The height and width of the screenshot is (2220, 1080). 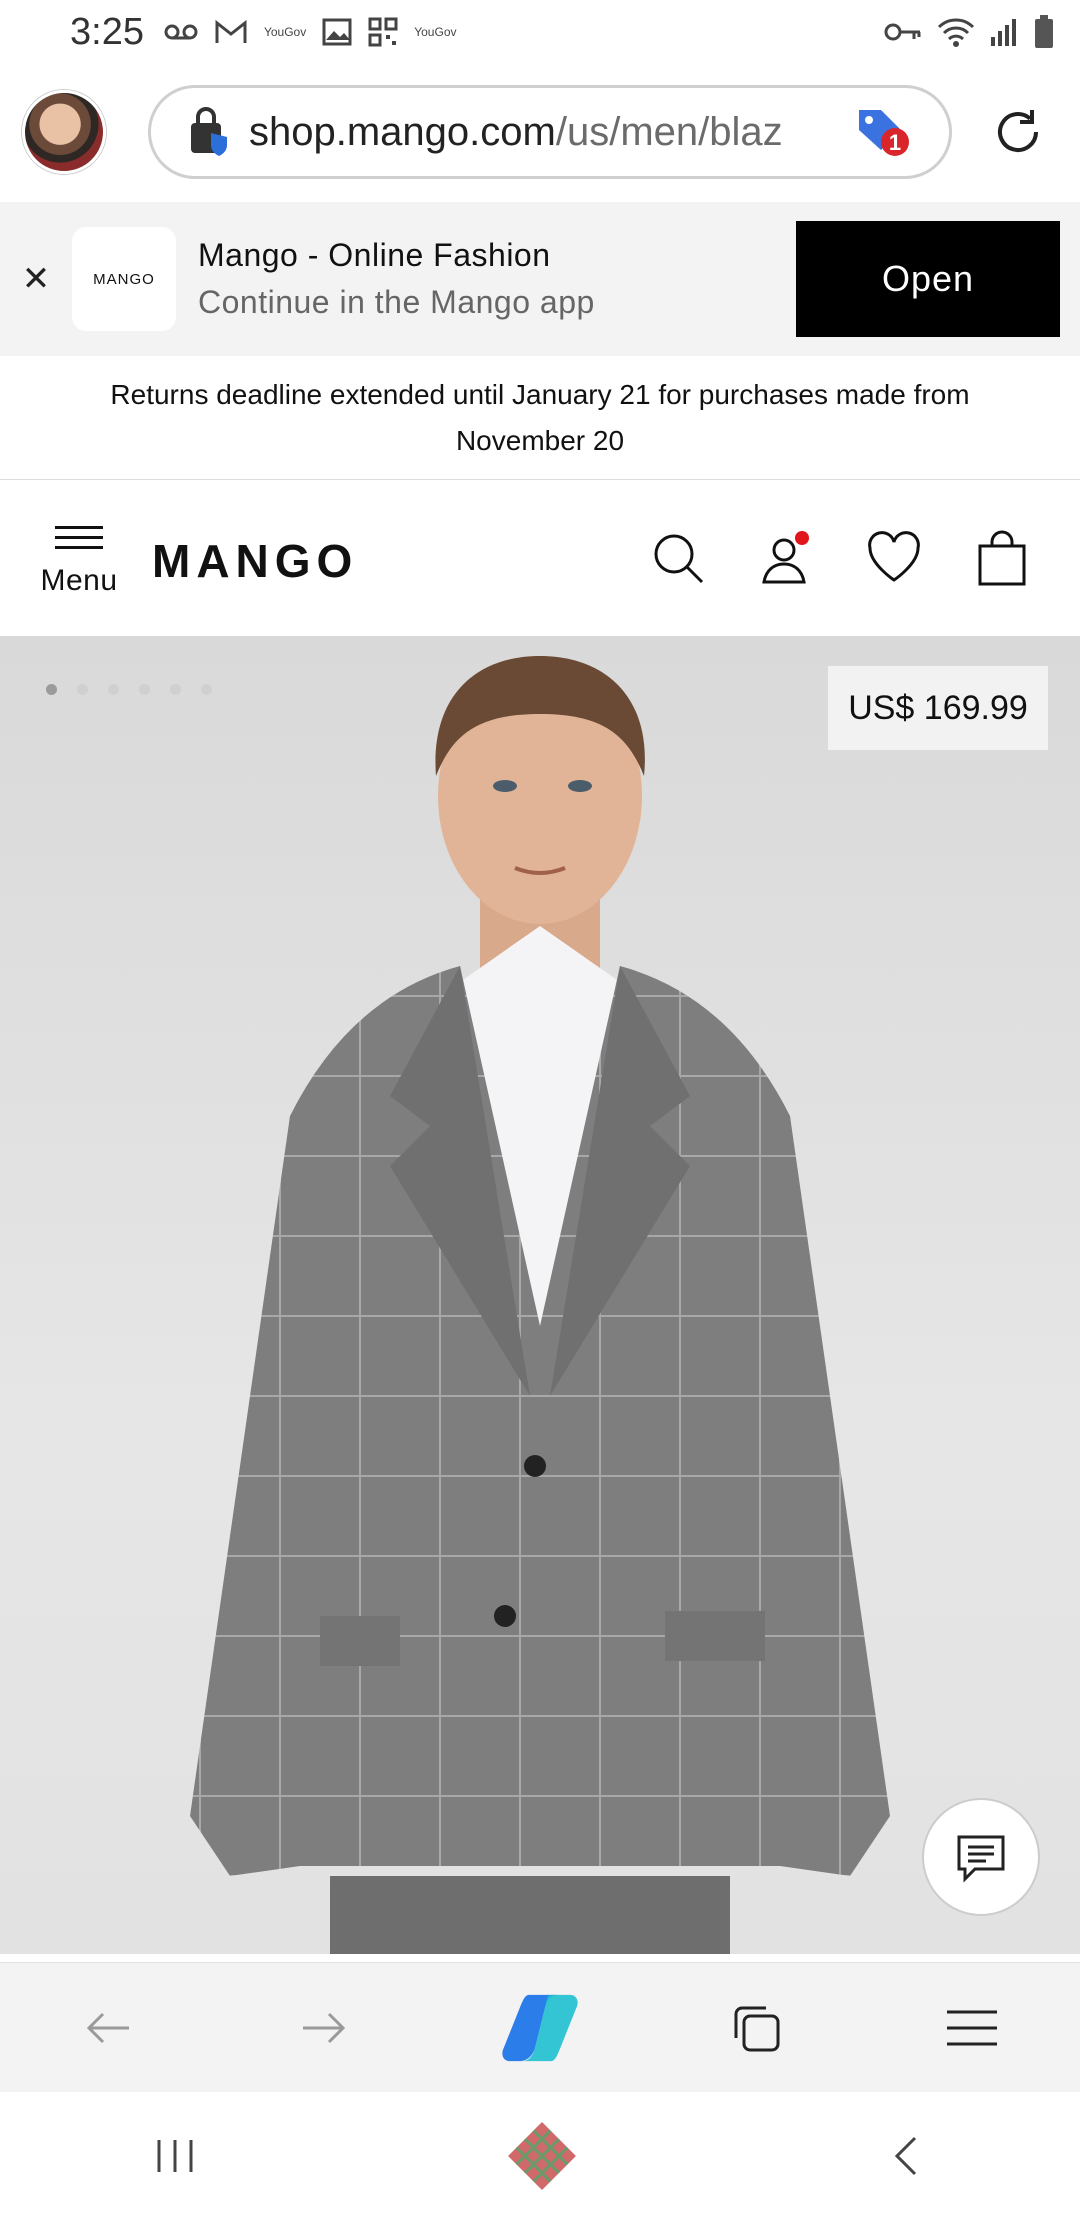 I want to click on gallery-icon, so click(x=337, y=32).